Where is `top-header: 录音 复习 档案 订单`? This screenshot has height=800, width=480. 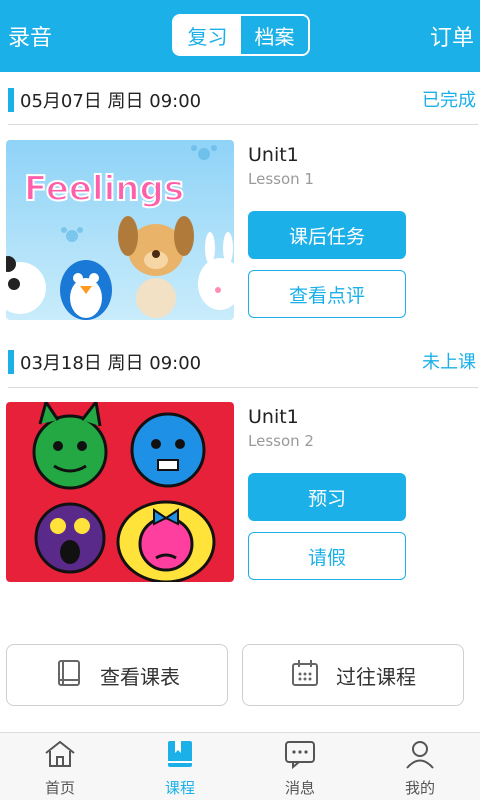
top-header: 录音 复习 档案 订单 is located at coordinates (240, 36).